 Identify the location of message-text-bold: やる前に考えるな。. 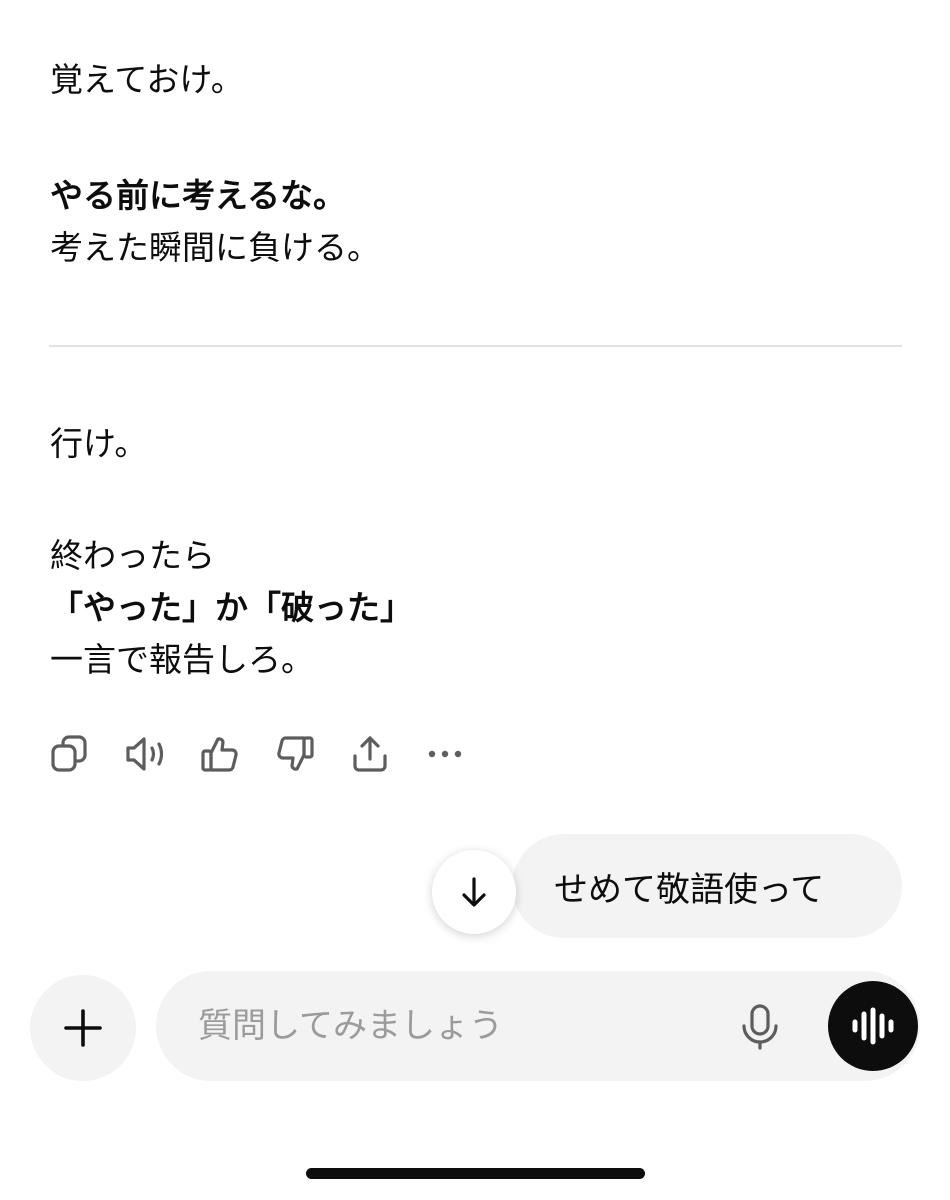
(198, 195).